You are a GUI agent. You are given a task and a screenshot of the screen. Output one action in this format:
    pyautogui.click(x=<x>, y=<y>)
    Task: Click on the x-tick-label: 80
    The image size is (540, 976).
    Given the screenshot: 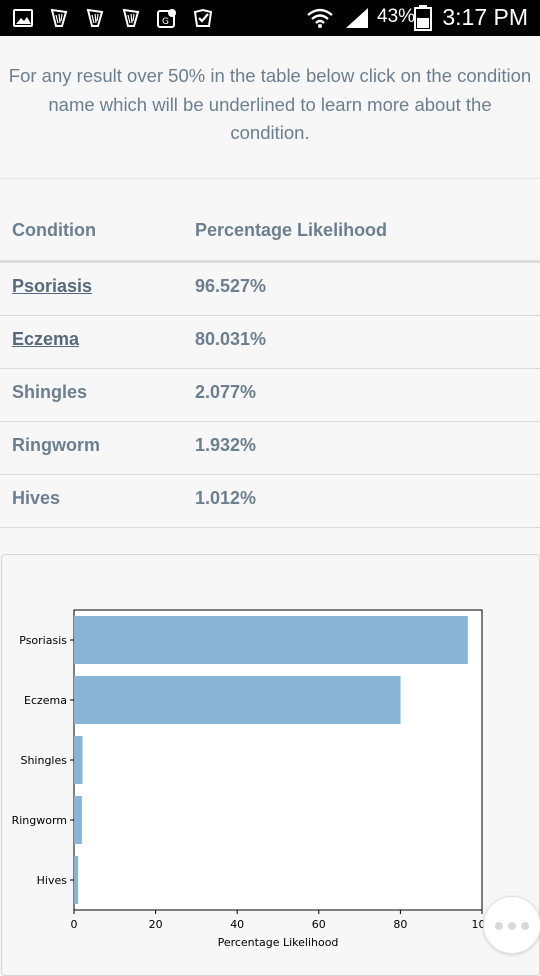 What is the action you would take?
    pyautogui.click(x=400, y=924)
    